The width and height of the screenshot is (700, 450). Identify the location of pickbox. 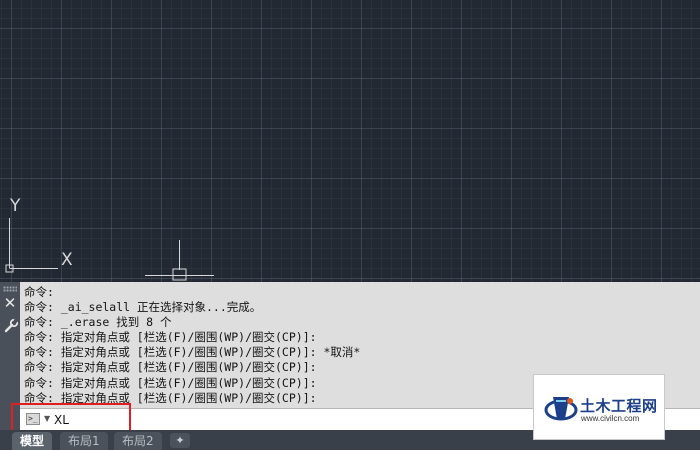
(179, 274).